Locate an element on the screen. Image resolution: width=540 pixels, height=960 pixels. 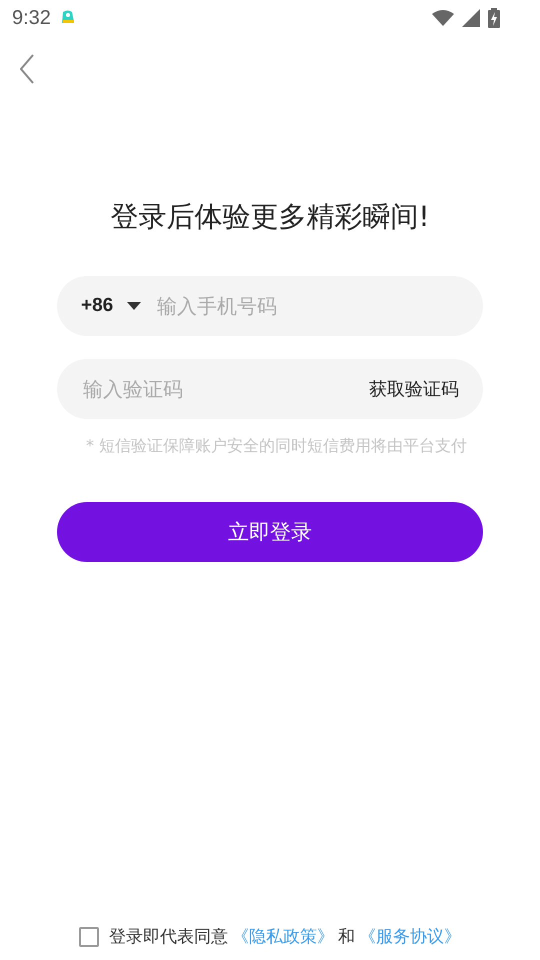
page-title: 登录后体验更多精彩瞬间! is located at coordinates (270, 217).